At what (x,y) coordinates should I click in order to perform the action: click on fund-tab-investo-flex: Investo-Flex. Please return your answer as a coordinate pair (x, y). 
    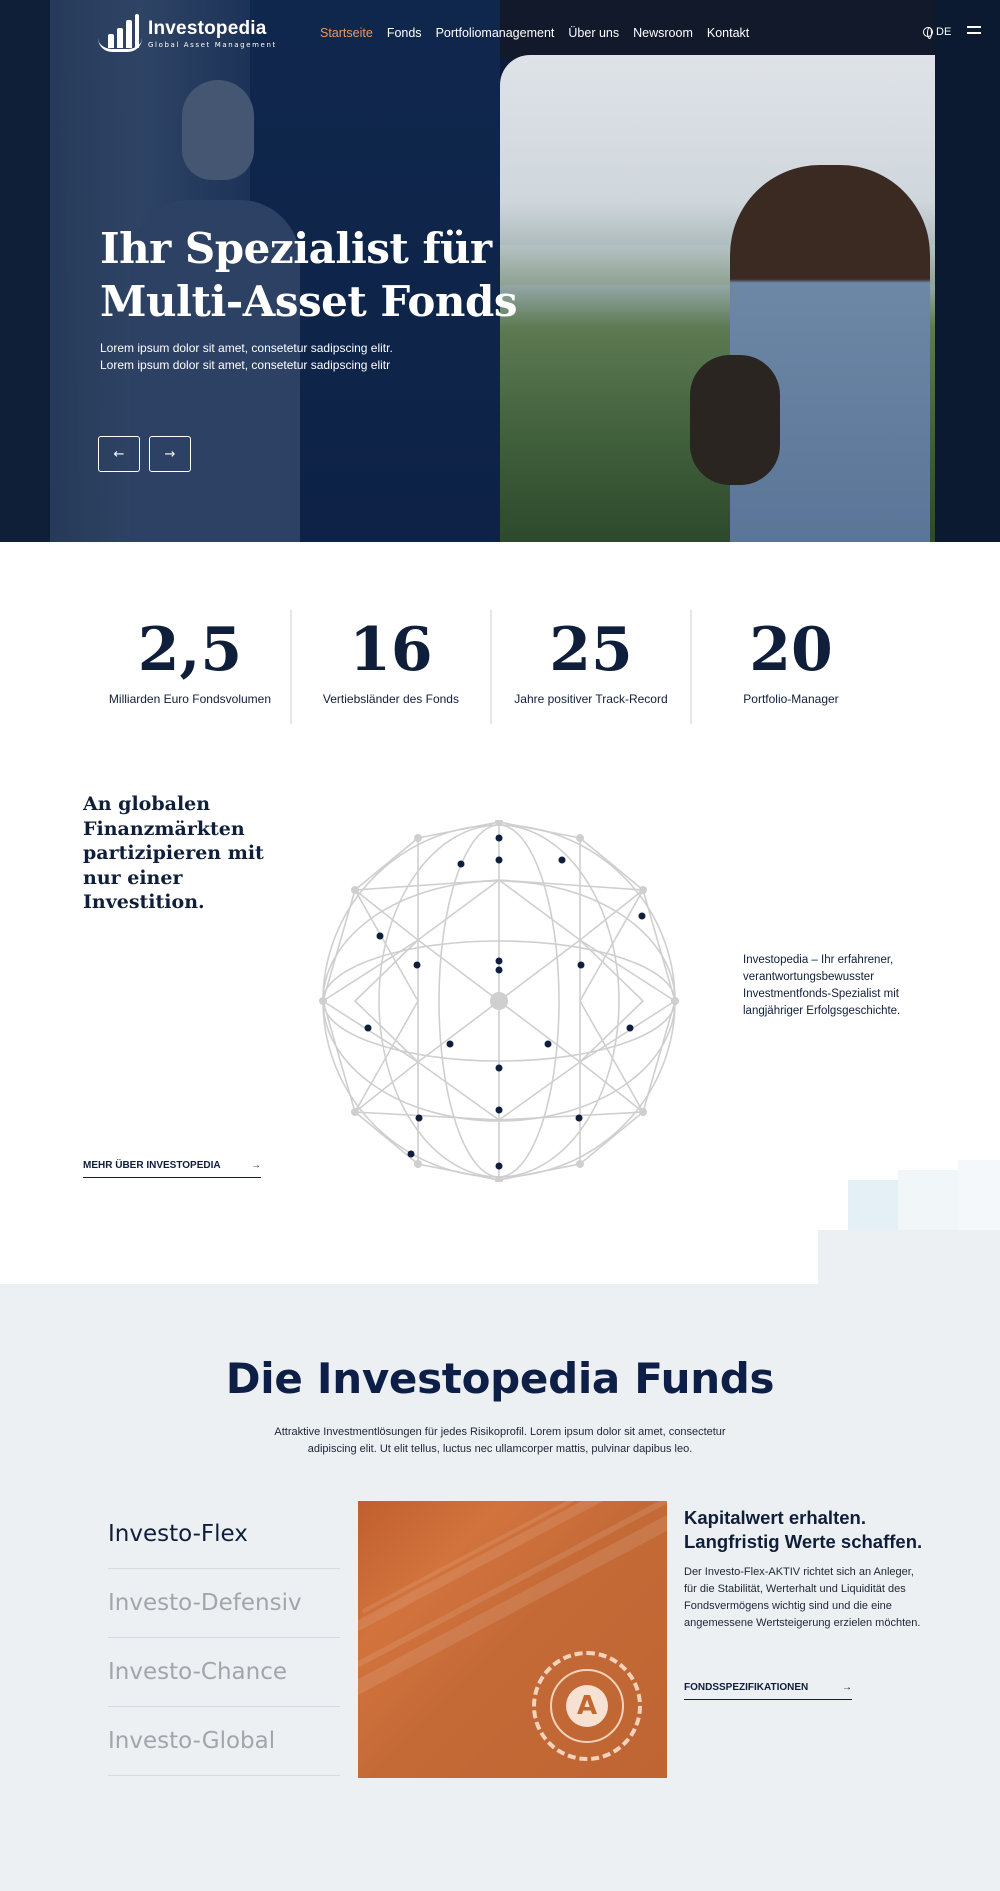
    Looking at the image, I should click on (224, 1534).